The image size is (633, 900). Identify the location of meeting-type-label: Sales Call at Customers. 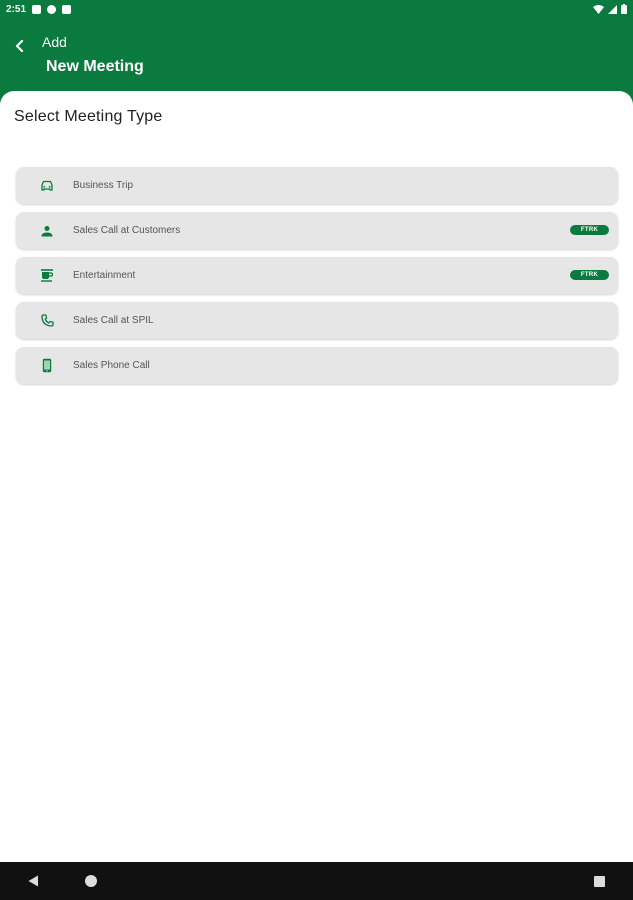
(127, 230).